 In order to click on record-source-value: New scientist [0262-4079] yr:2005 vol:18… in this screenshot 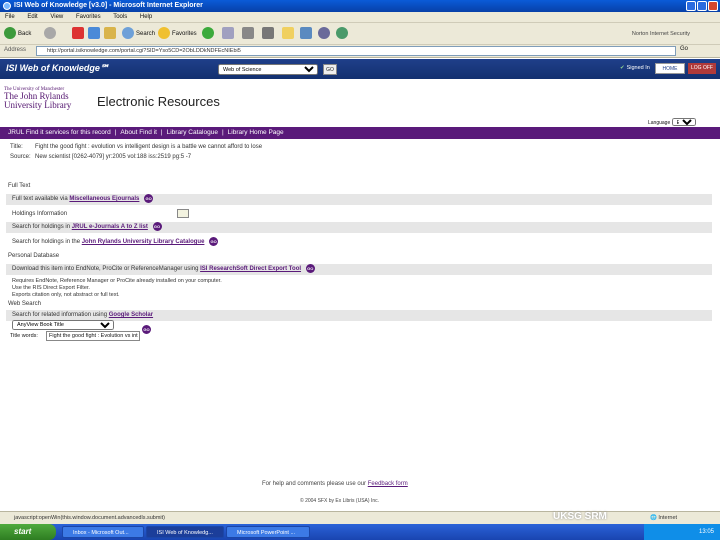, I will do `click(113, 157)`.